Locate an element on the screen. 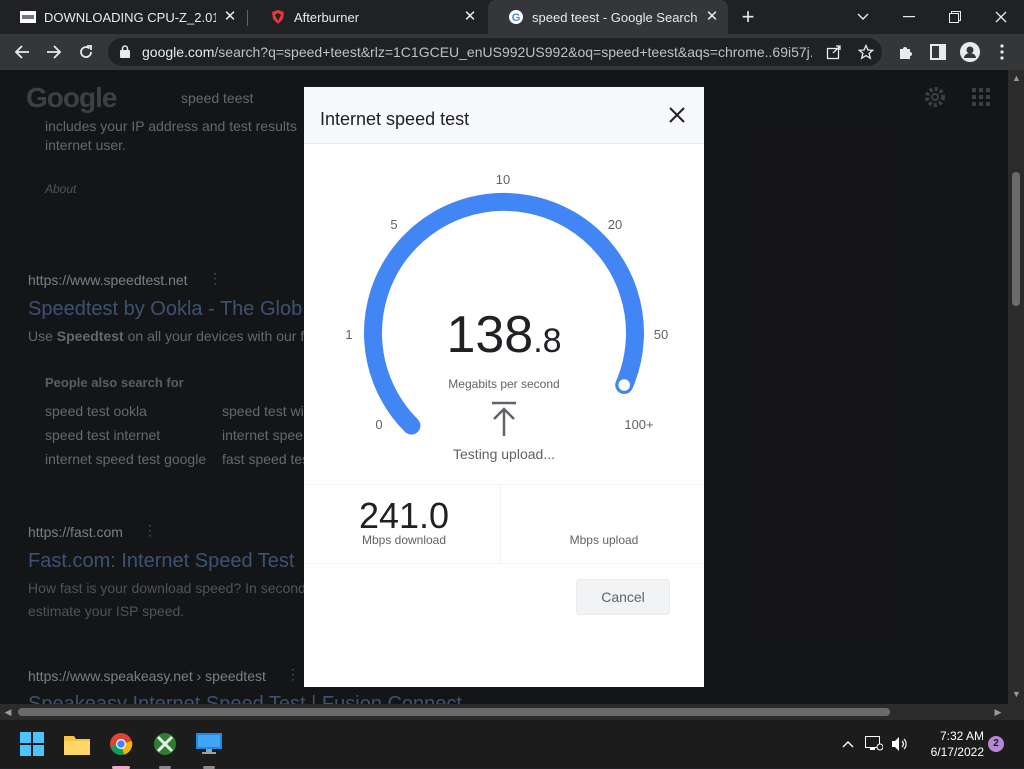  volume-icon is located at coordinates (900, 744).